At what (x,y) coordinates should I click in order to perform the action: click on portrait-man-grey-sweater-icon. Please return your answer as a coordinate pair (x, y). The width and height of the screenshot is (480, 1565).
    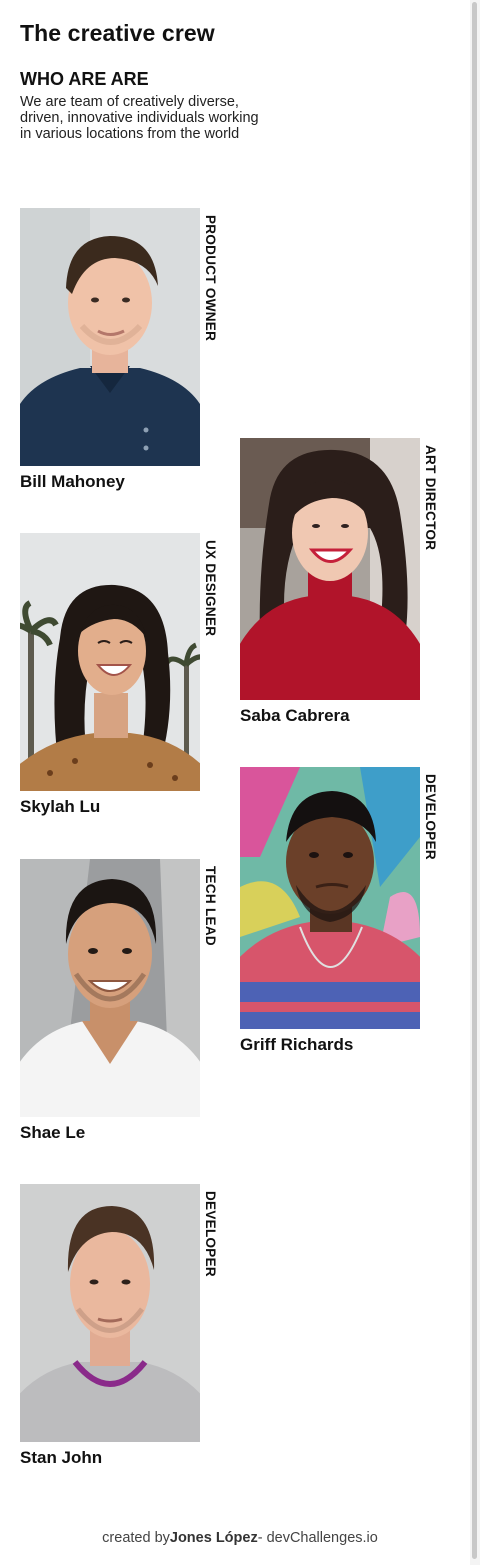
    Looking at the image, I should click on (110, 1313).